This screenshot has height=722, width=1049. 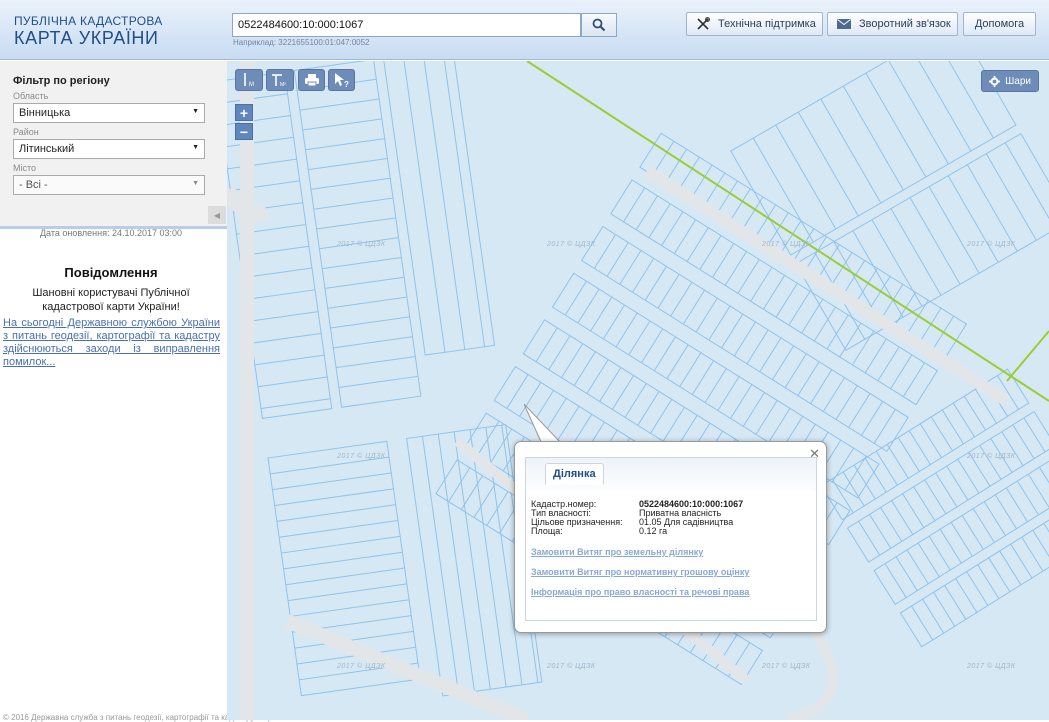 I want to click on zoom-in-button: +, so click(x=244, y=112).